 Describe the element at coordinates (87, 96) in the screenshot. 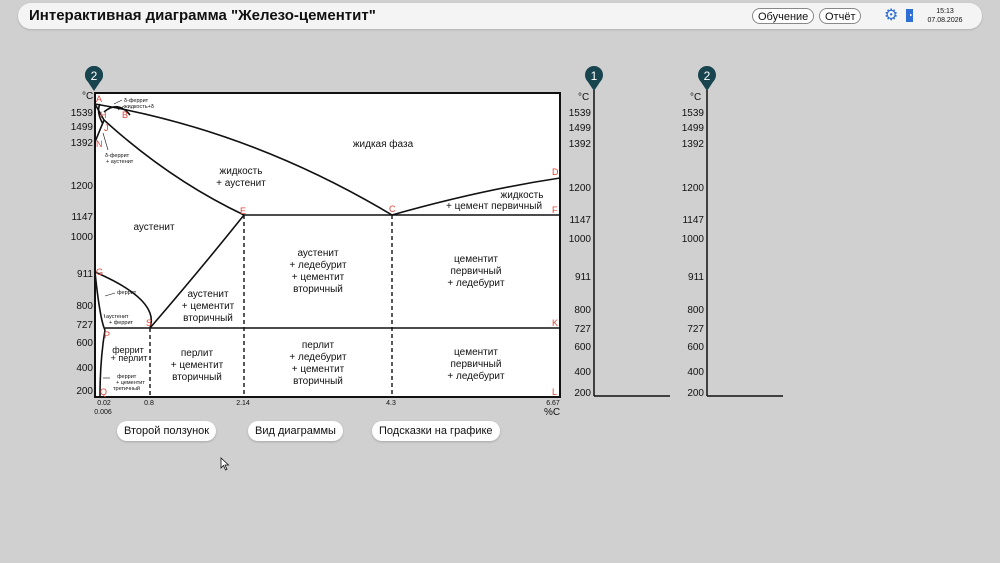

I see `y-axis-unit: °C` at that location.